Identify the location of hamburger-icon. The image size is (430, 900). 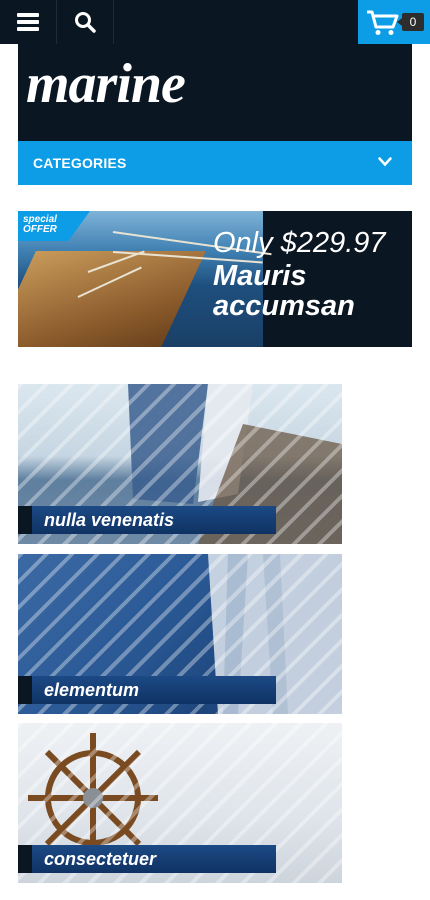
(28, 22).